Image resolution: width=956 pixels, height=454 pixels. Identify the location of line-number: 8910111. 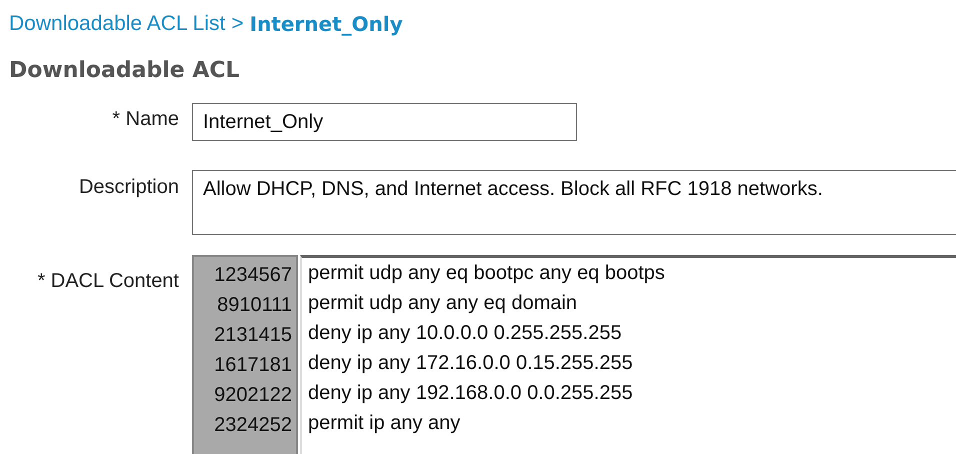
(254, 305).